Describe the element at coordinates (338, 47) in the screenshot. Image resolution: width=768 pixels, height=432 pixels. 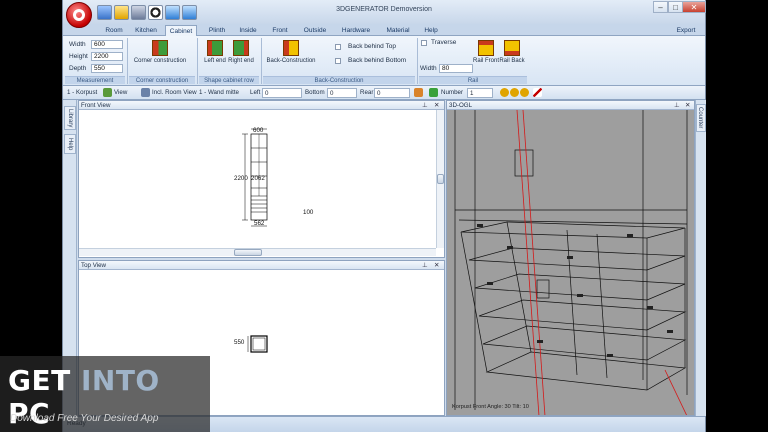
I see `back-behind-top-checkbox` at that location.